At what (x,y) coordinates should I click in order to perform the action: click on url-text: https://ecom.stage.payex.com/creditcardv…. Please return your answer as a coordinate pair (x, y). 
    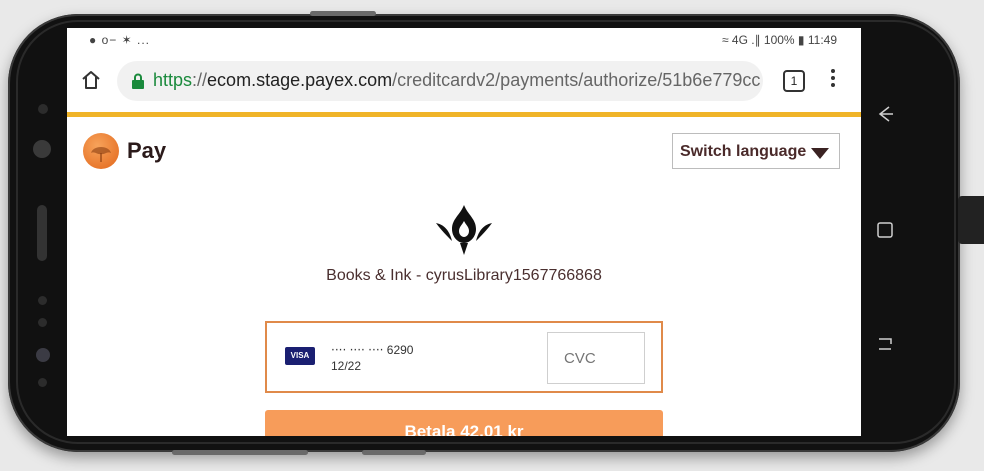
    Looking at the image, I should click on (456, 80).